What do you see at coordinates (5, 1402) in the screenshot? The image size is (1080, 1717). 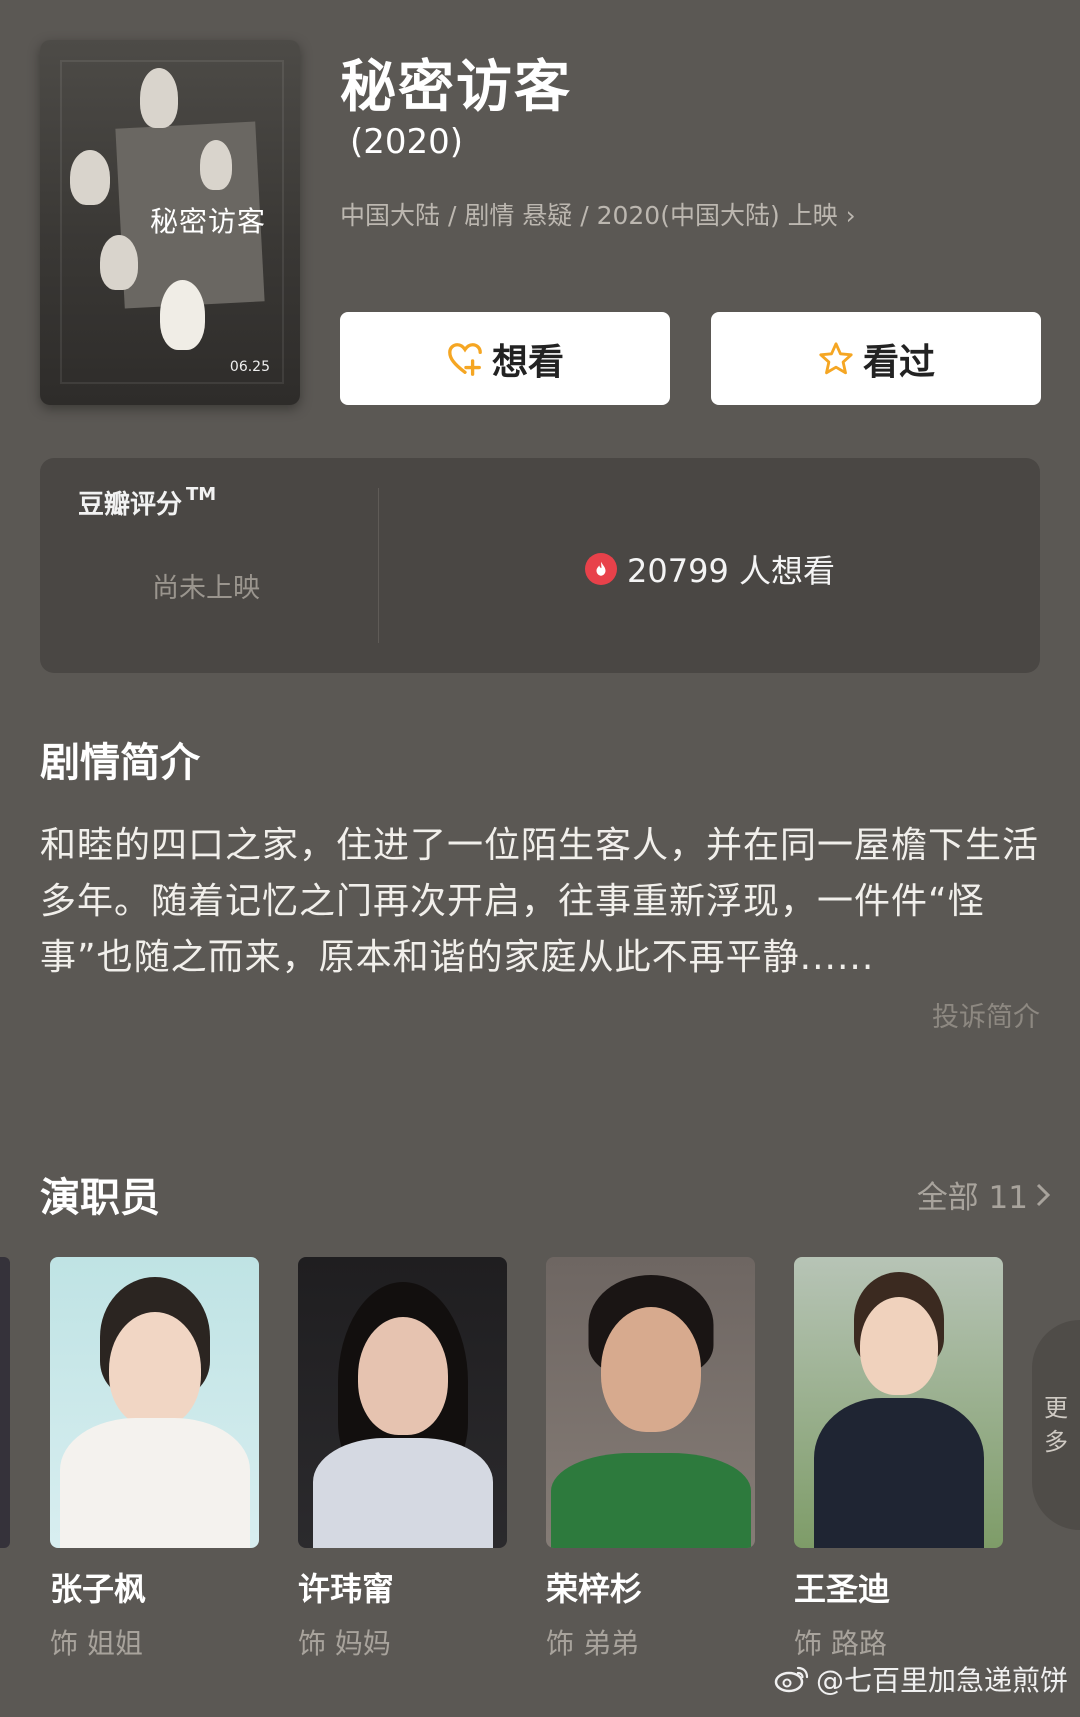 I see `cast-card-partial` at bounding box center [5, 1402].